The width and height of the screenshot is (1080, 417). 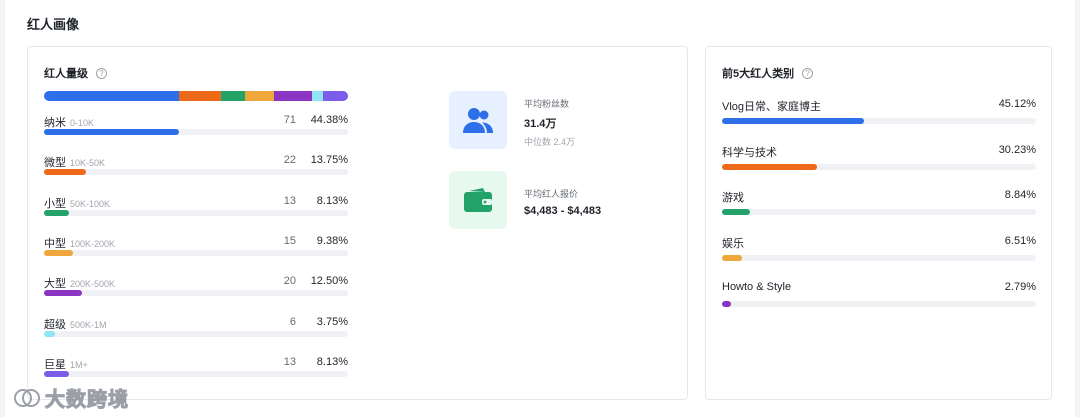 What do you see at coordinates (88, 163) in the screenshot?
I see `tier-range: 10K-50K` at bounding box center [88, 163].